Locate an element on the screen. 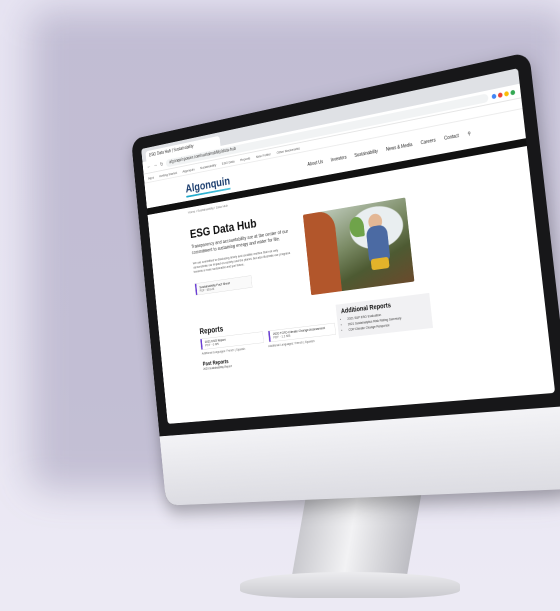 The height and width of the screenshot is (611, 560). bookmark-item: Reports is located at coordinates (245, 158).